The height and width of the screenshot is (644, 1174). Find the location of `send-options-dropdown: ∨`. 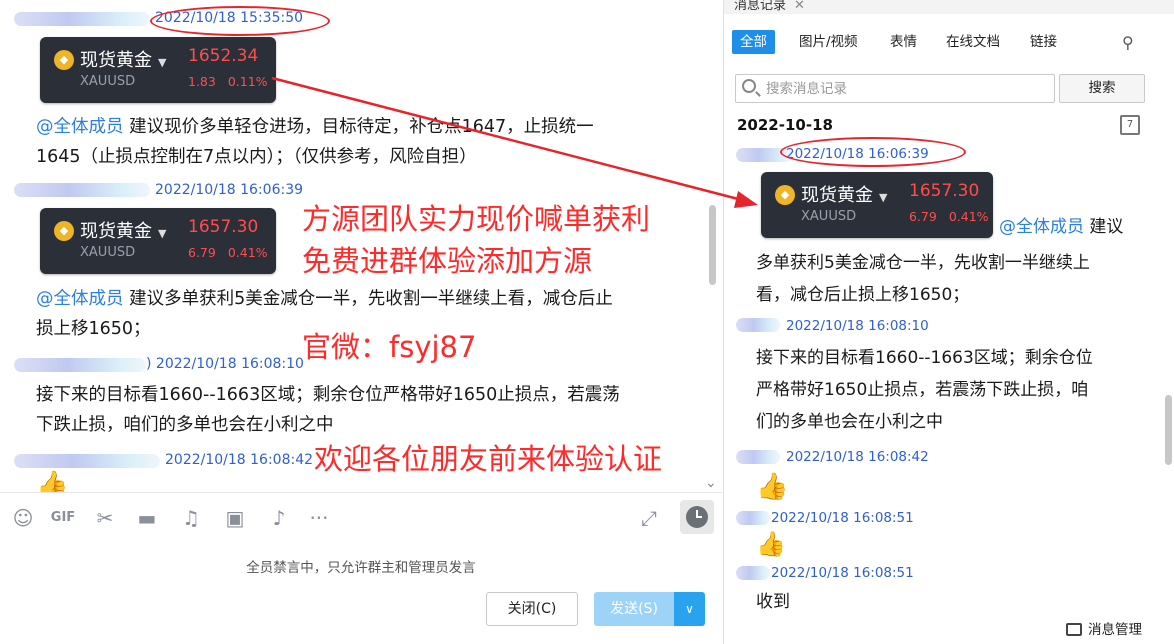

send-options-dropdown: ∨ is located at coordinates (689, 609).